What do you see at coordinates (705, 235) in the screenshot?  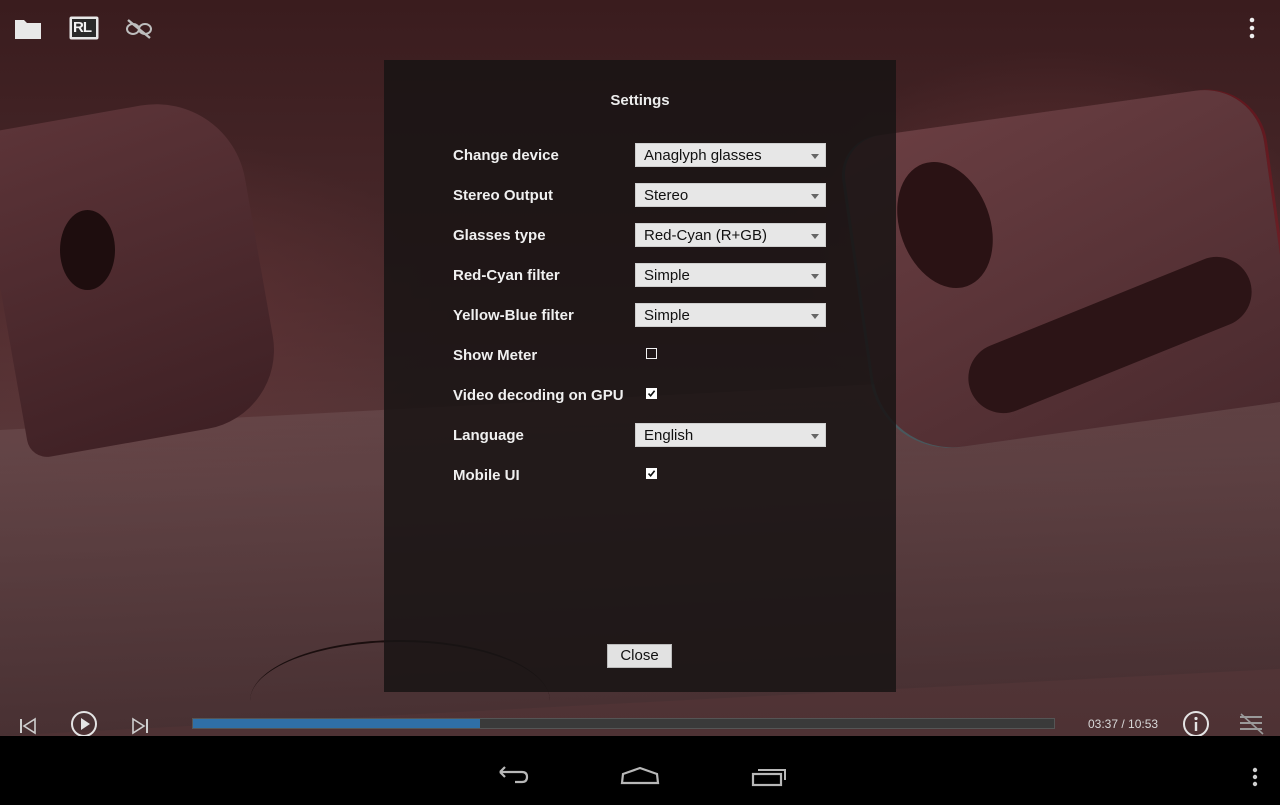 I see `select-value: Red-Cyan (R+GB)` at bounding box center [705, 235].